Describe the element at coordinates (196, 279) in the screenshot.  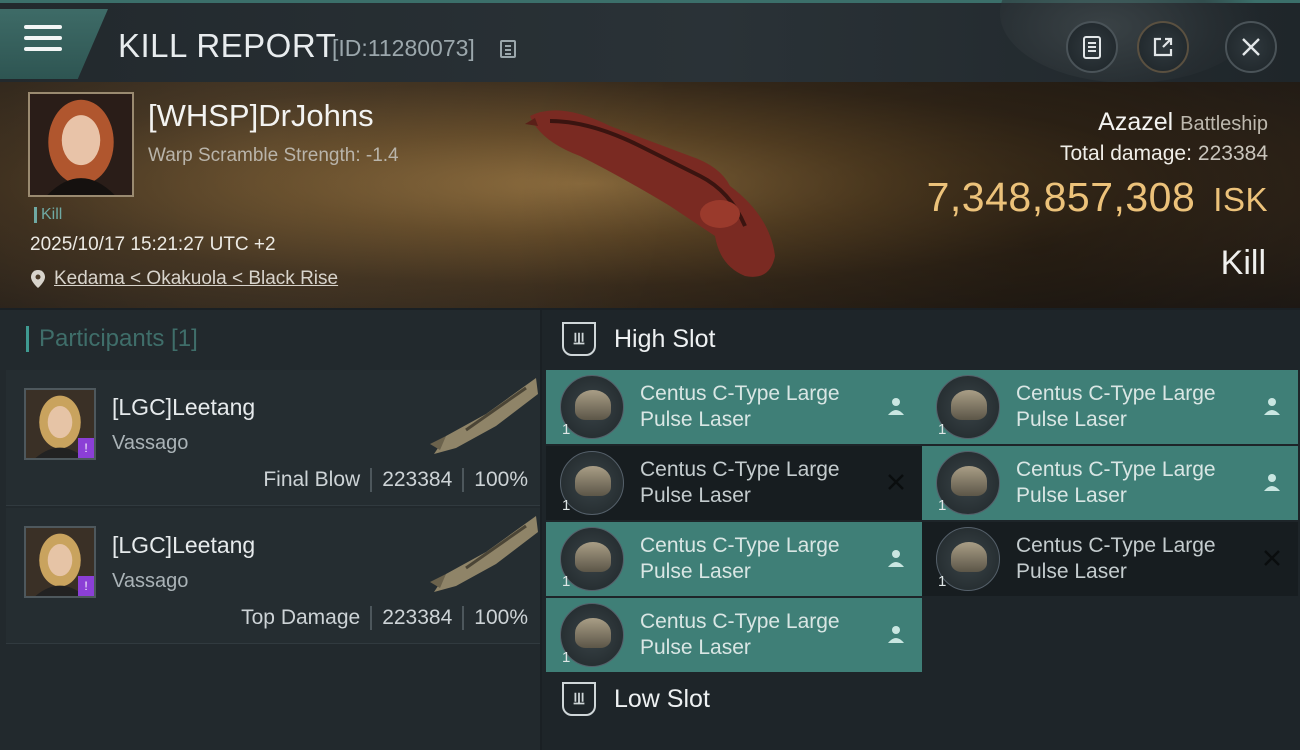
I see `location-text: Kedama < Okakuola < Black Rise` at that location.